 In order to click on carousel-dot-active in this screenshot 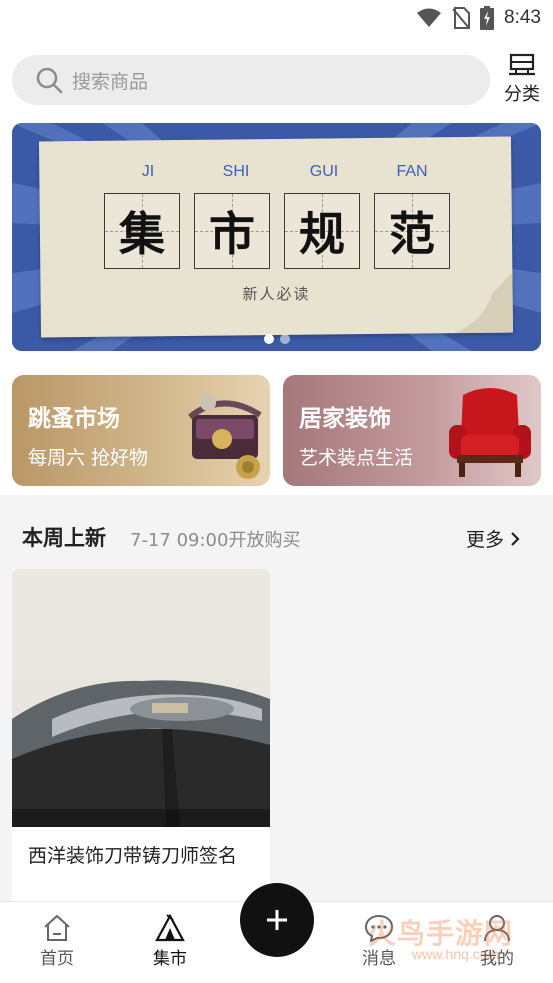, I will do `click(268, 339)`.